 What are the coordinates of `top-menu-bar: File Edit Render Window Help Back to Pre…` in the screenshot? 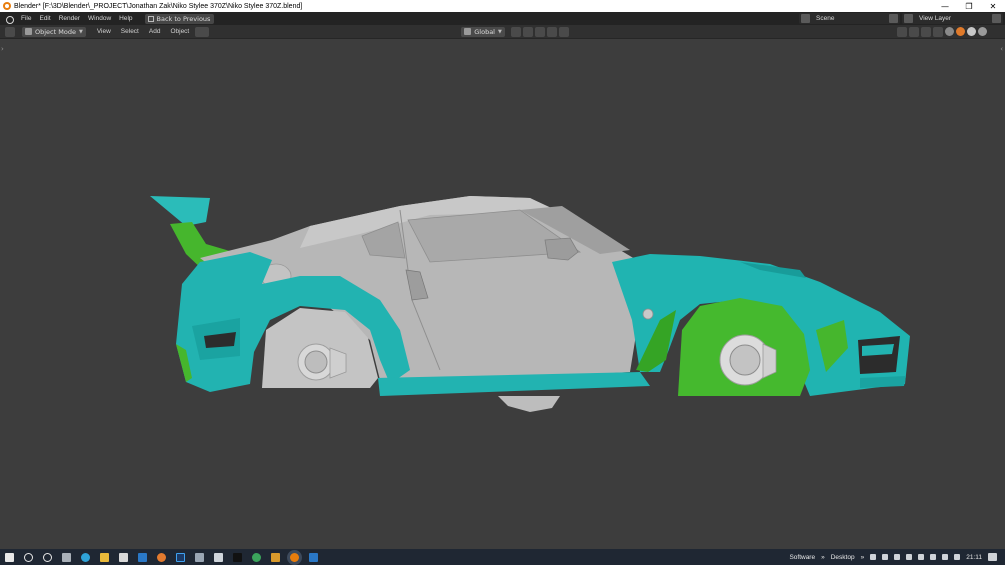 It's located at (502, 18).